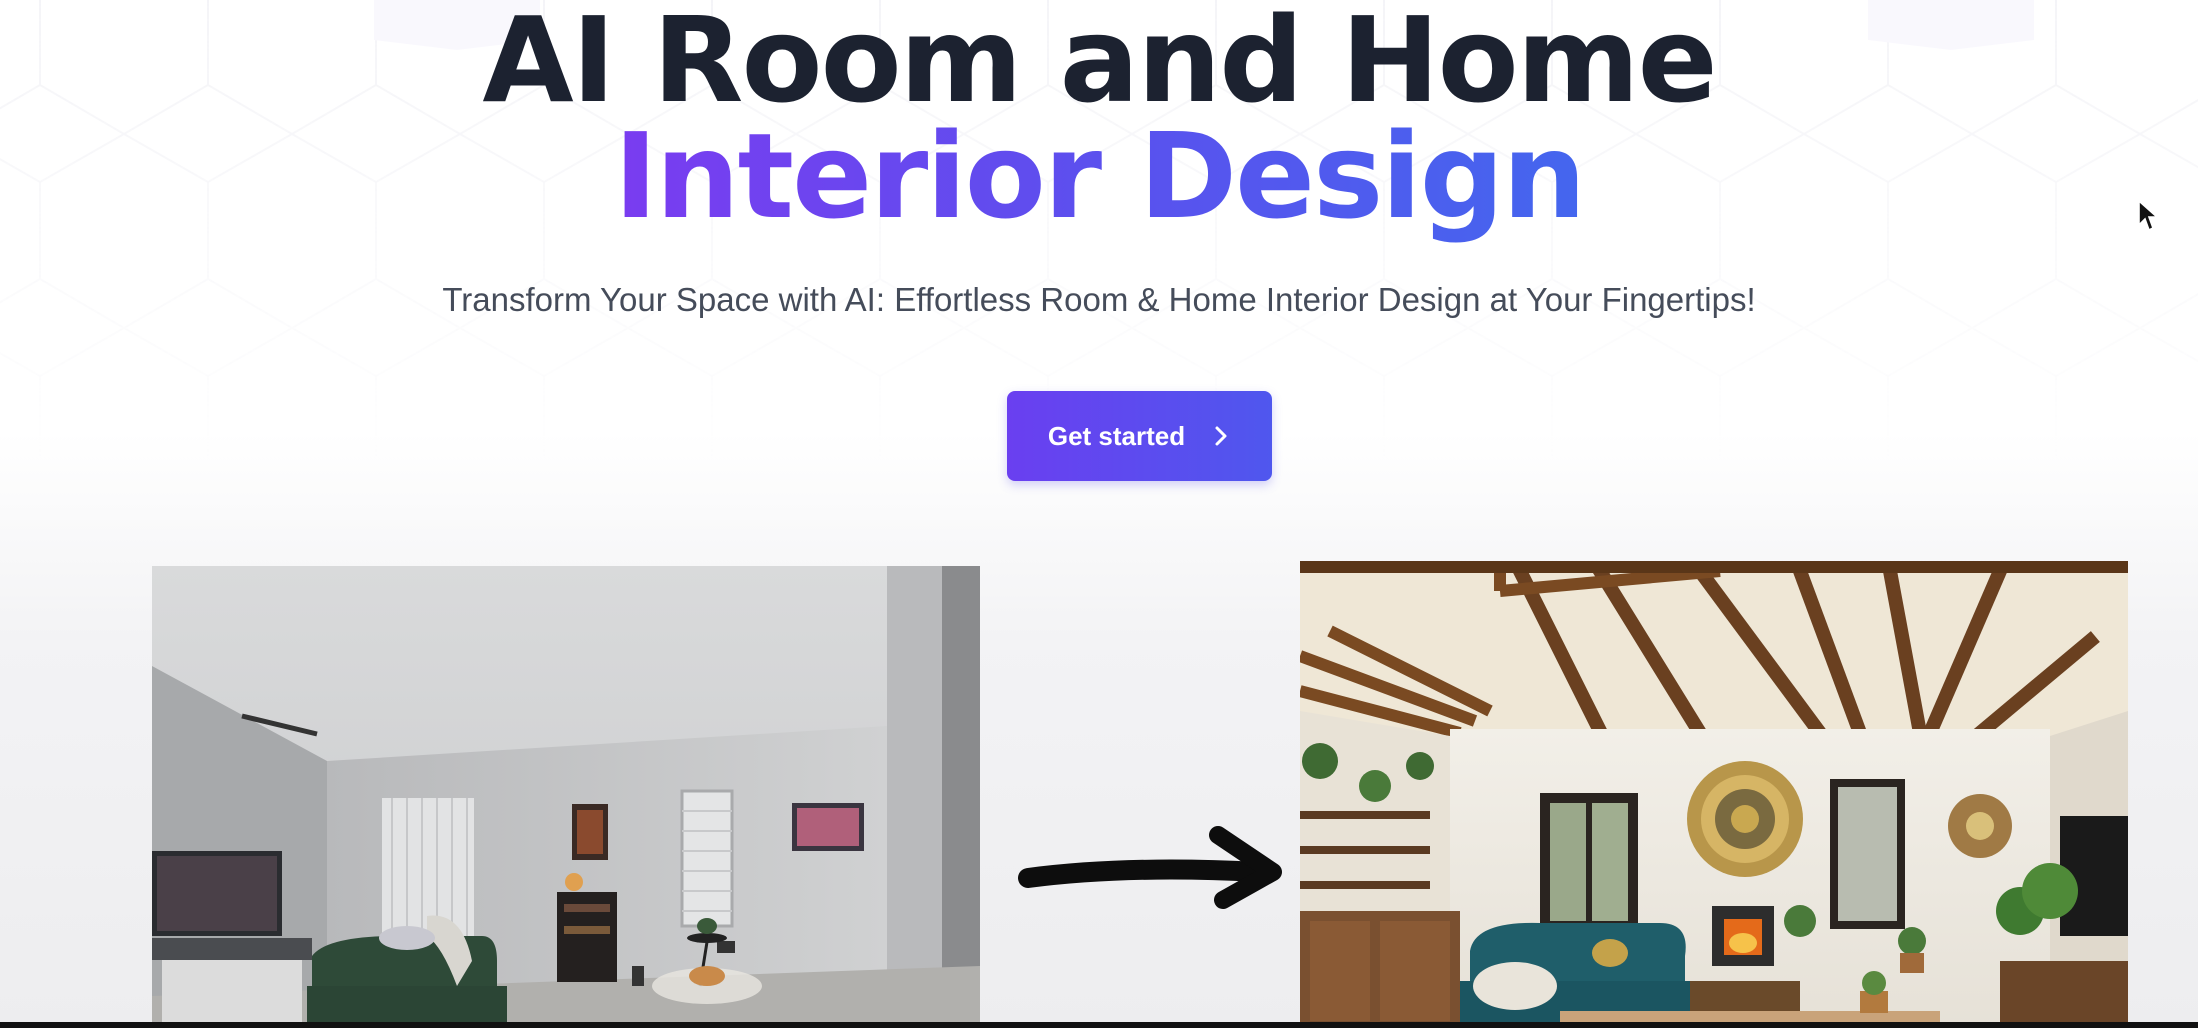 Image resolution: width=2198 pixels, height=1028 pixels. I want to click on arrow-right-icon, so click(1150, 867).